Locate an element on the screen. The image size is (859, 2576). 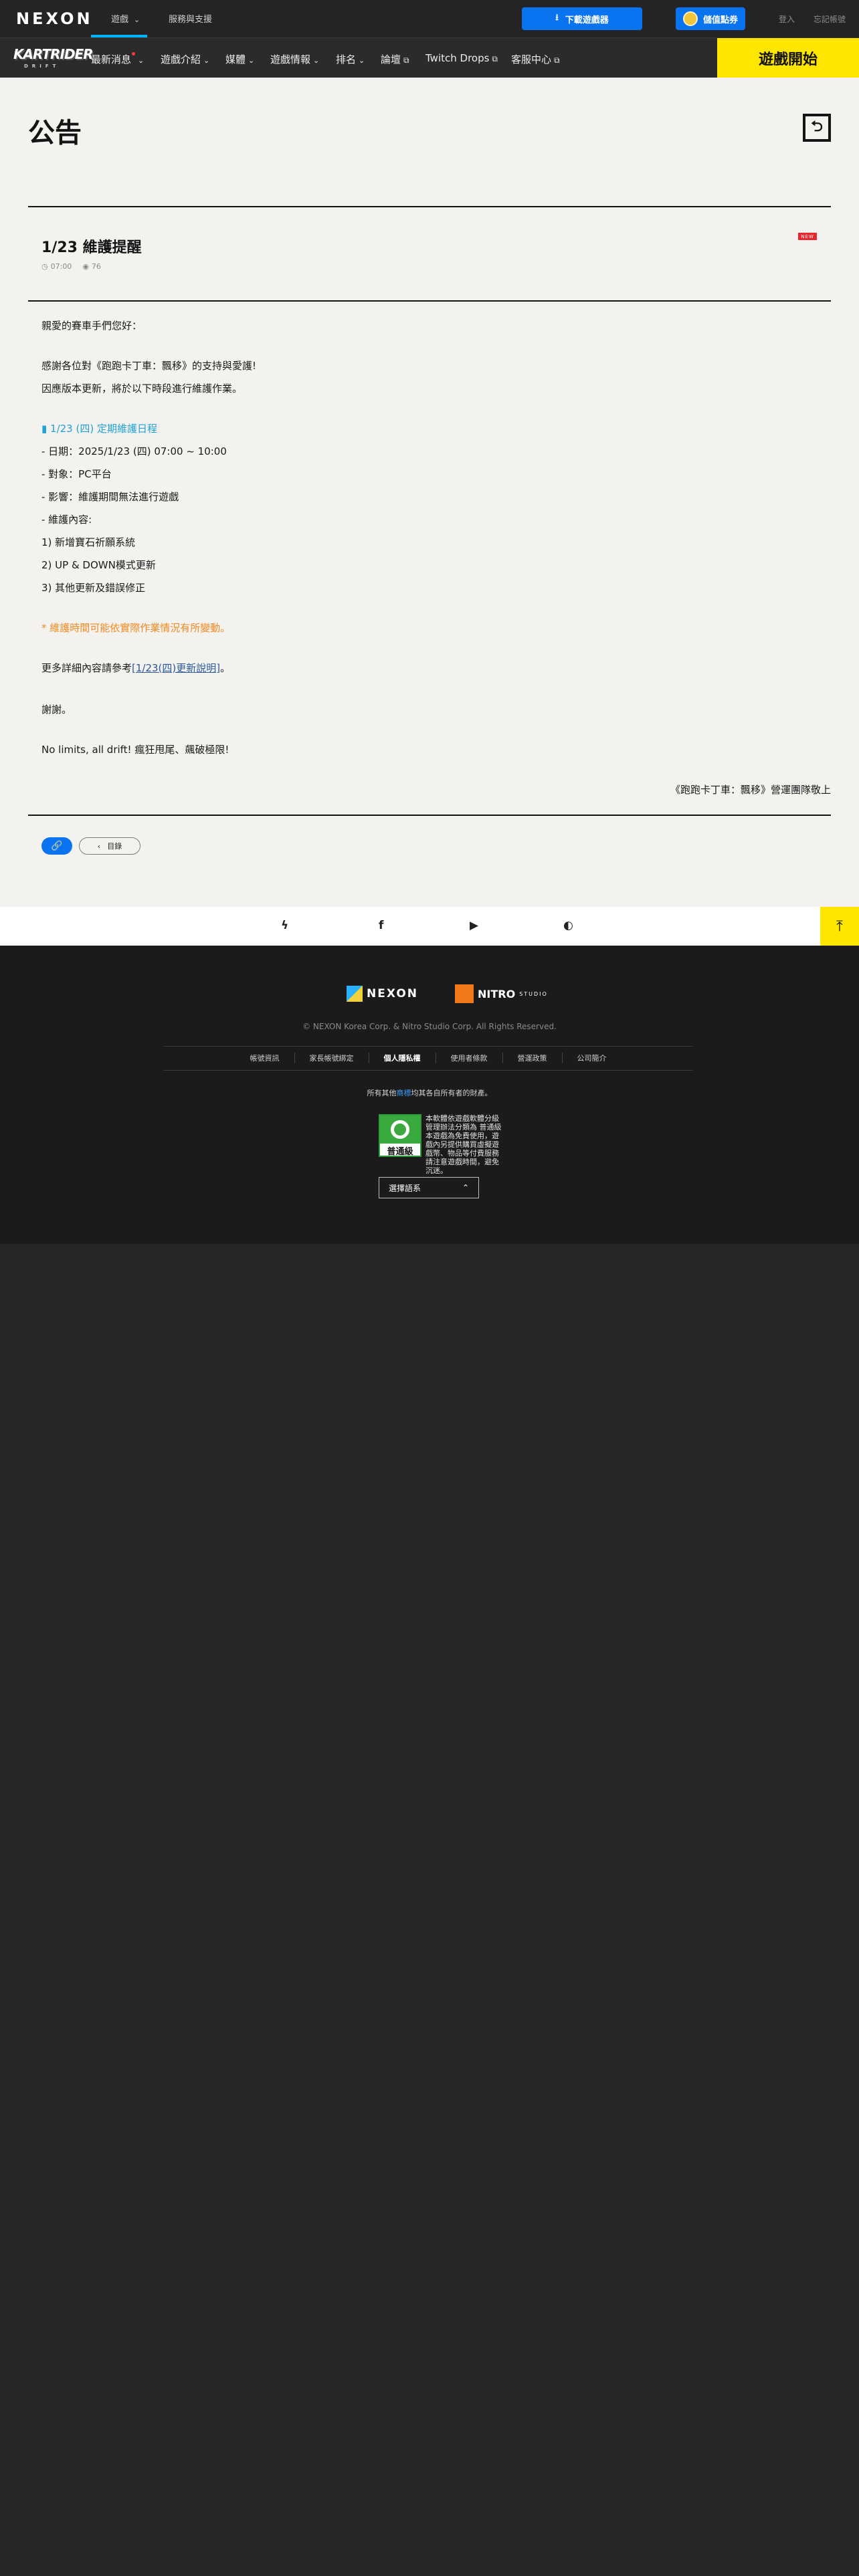
body-content-label: - 維護內容: is located at coordinates (66, 520).